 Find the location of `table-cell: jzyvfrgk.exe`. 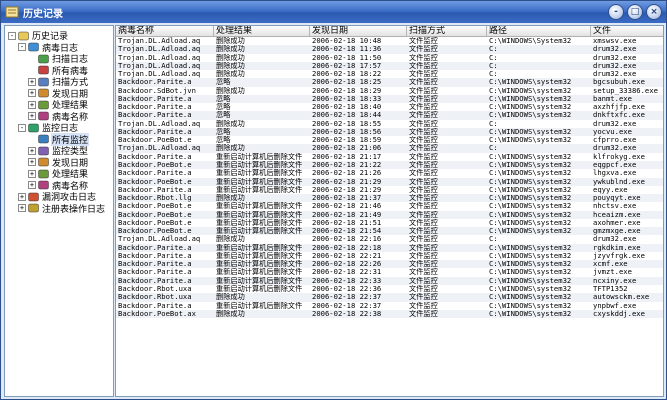

table-cell: jzyvfrgk.exe is located at coordinates (619, 255).